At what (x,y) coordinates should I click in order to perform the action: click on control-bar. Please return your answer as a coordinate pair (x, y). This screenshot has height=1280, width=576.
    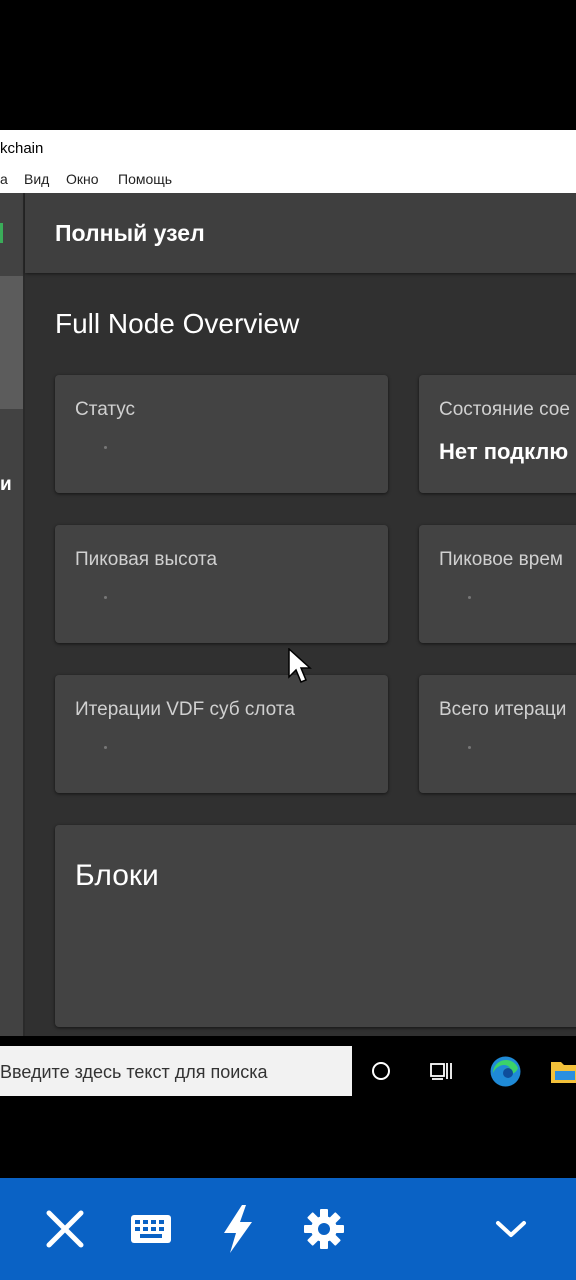
    Looking at the image, I should click on (288, 1229).